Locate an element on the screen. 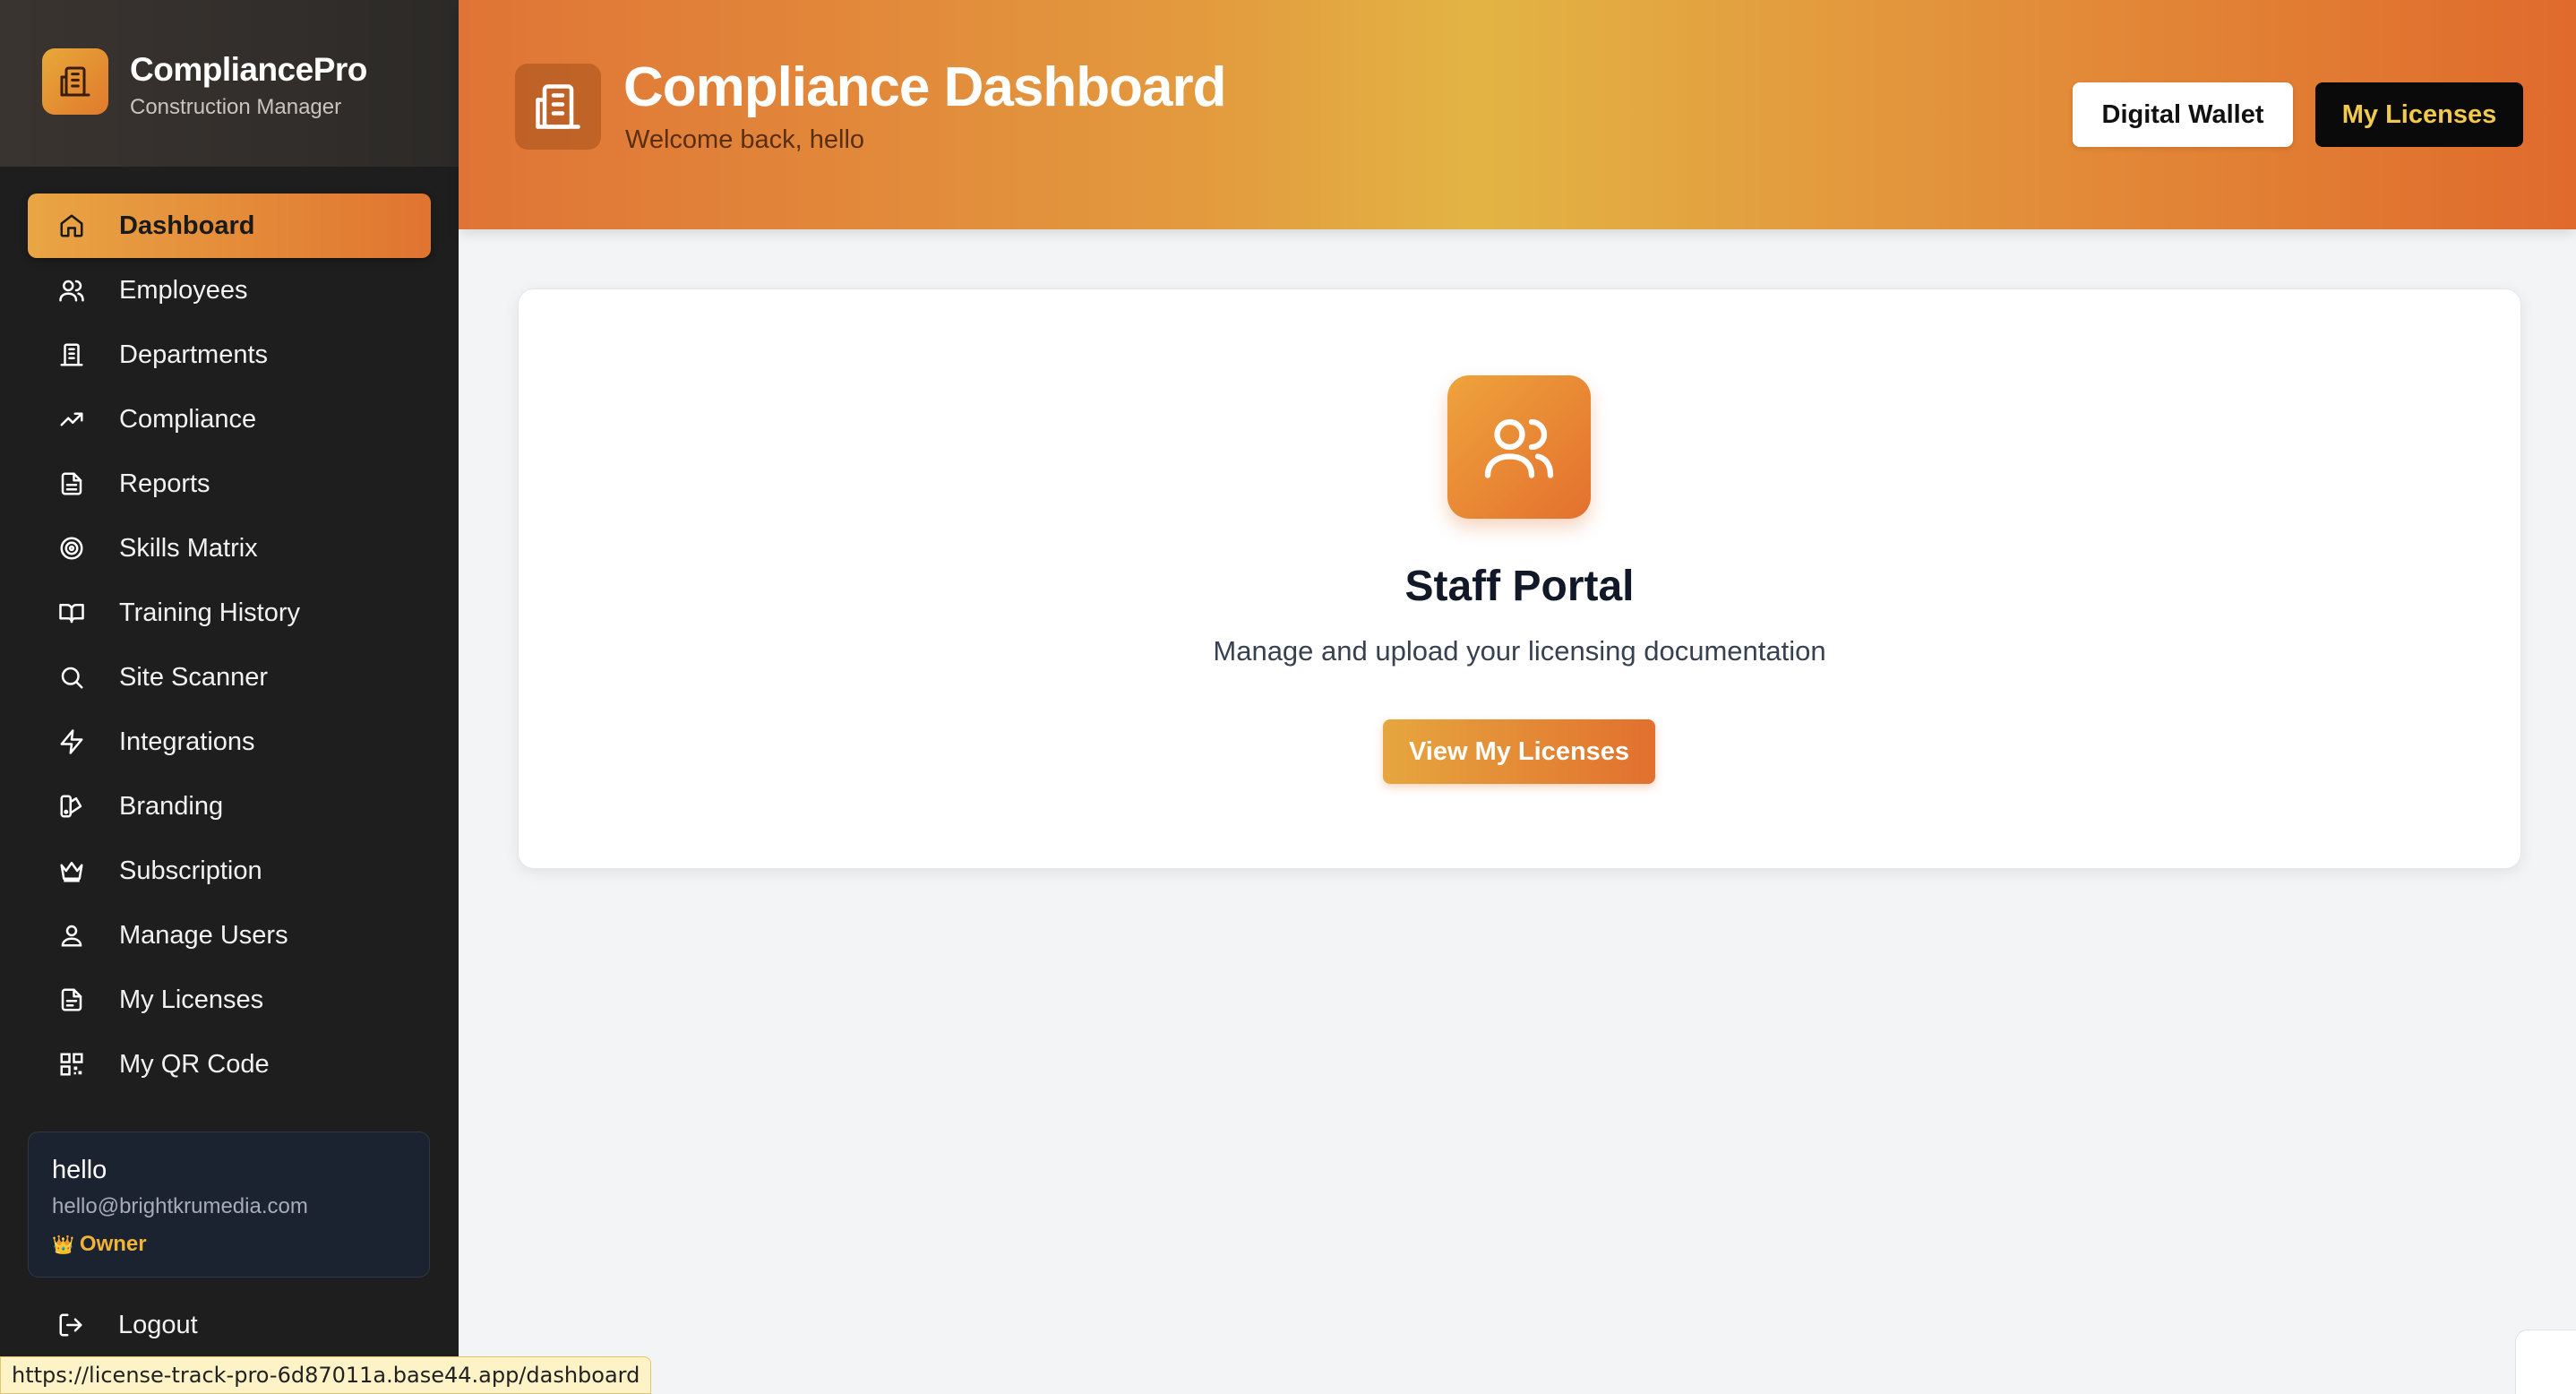 This screenshot has width=2576, height=1394. card-title: Staff Portal is located at coordinates (1519, 586).